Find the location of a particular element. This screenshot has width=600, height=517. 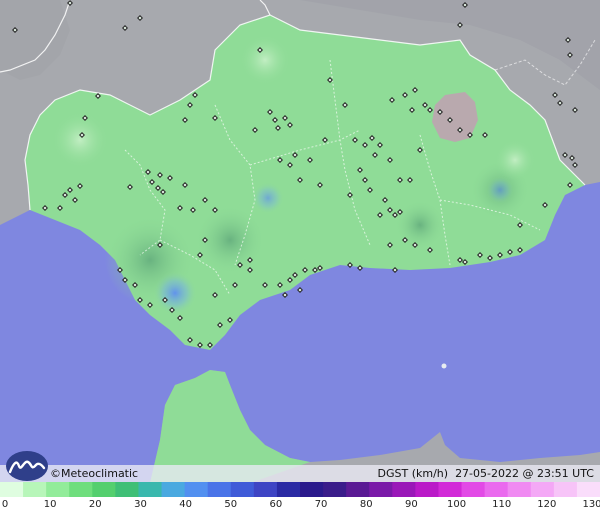

legend-tick-label: 60 is located at coordinates (276, 504).